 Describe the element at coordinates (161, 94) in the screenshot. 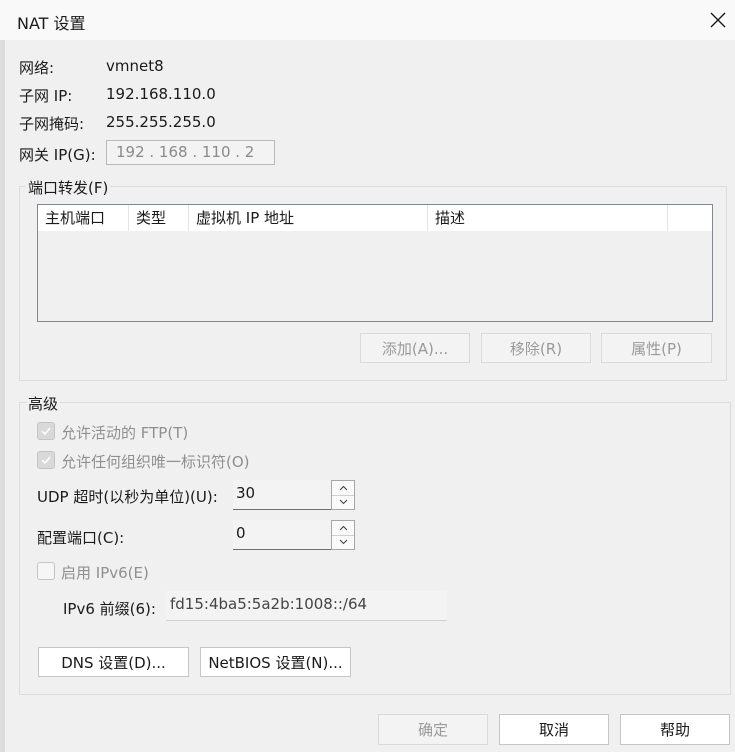

I see `subnet-ip-value: 192.168.110.0` at that location.